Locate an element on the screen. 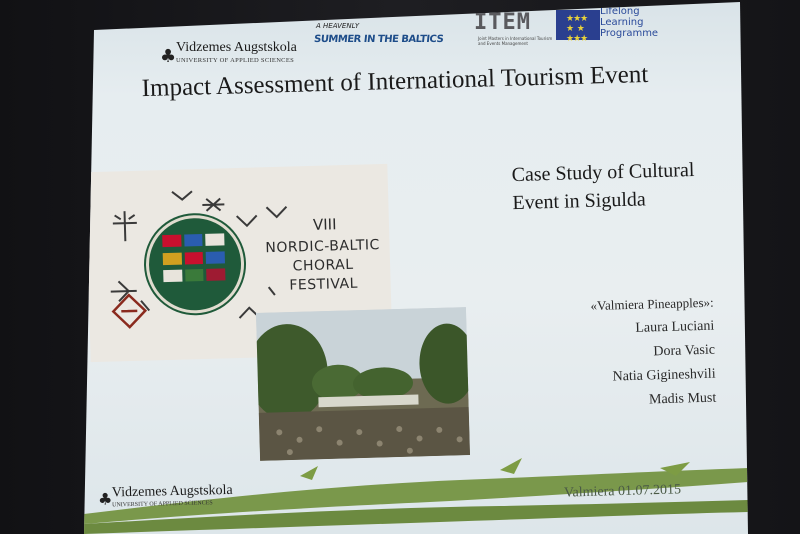 The width and height of the screenshot is (800, 534). festival-edition: VIII is located at coordinates (324, 224).